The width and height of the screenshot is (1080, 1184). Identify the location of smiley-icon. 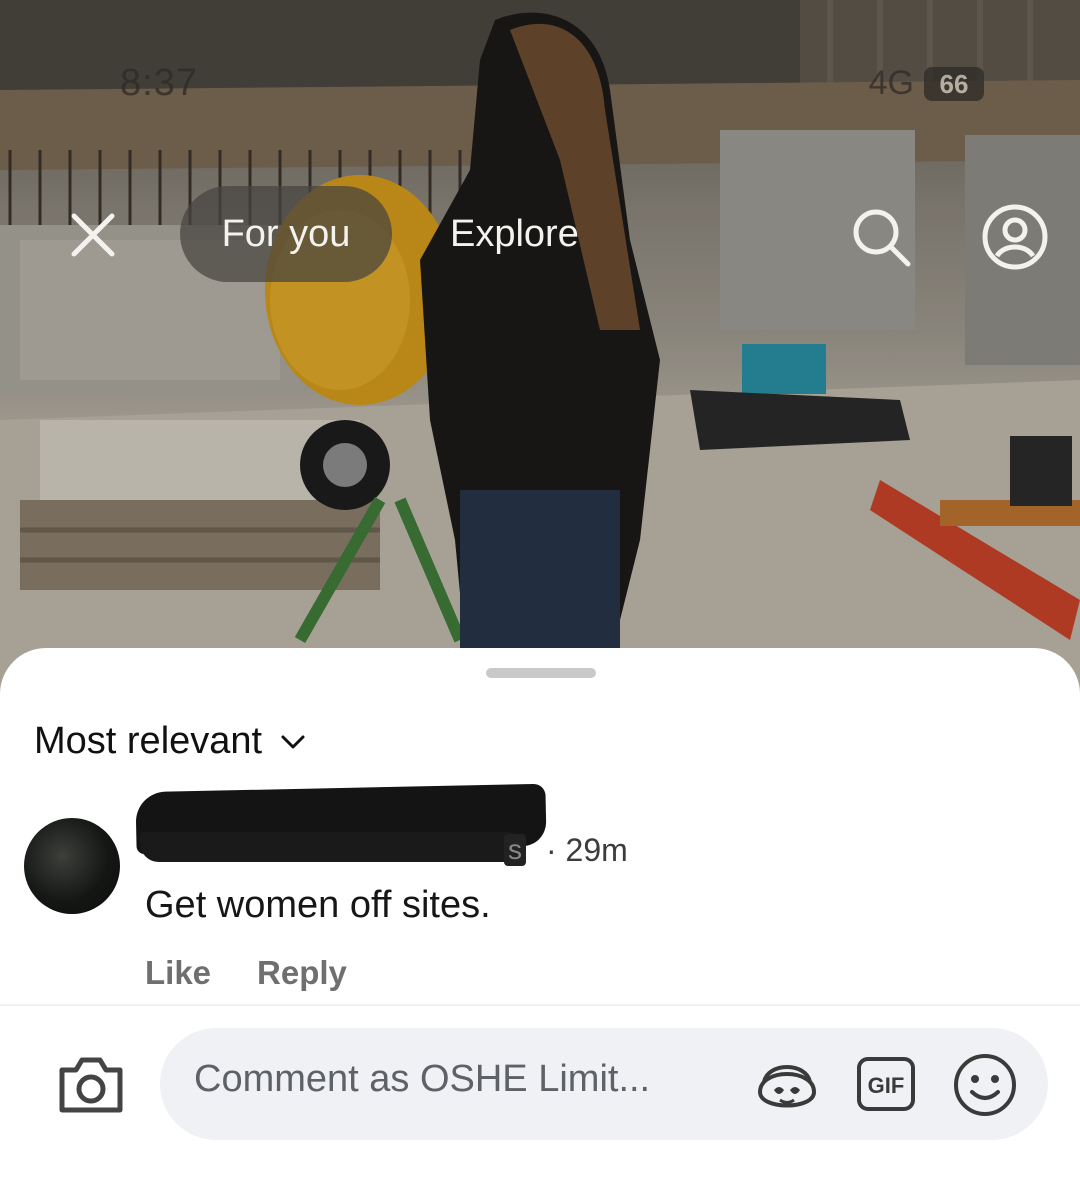
(985, 1085).